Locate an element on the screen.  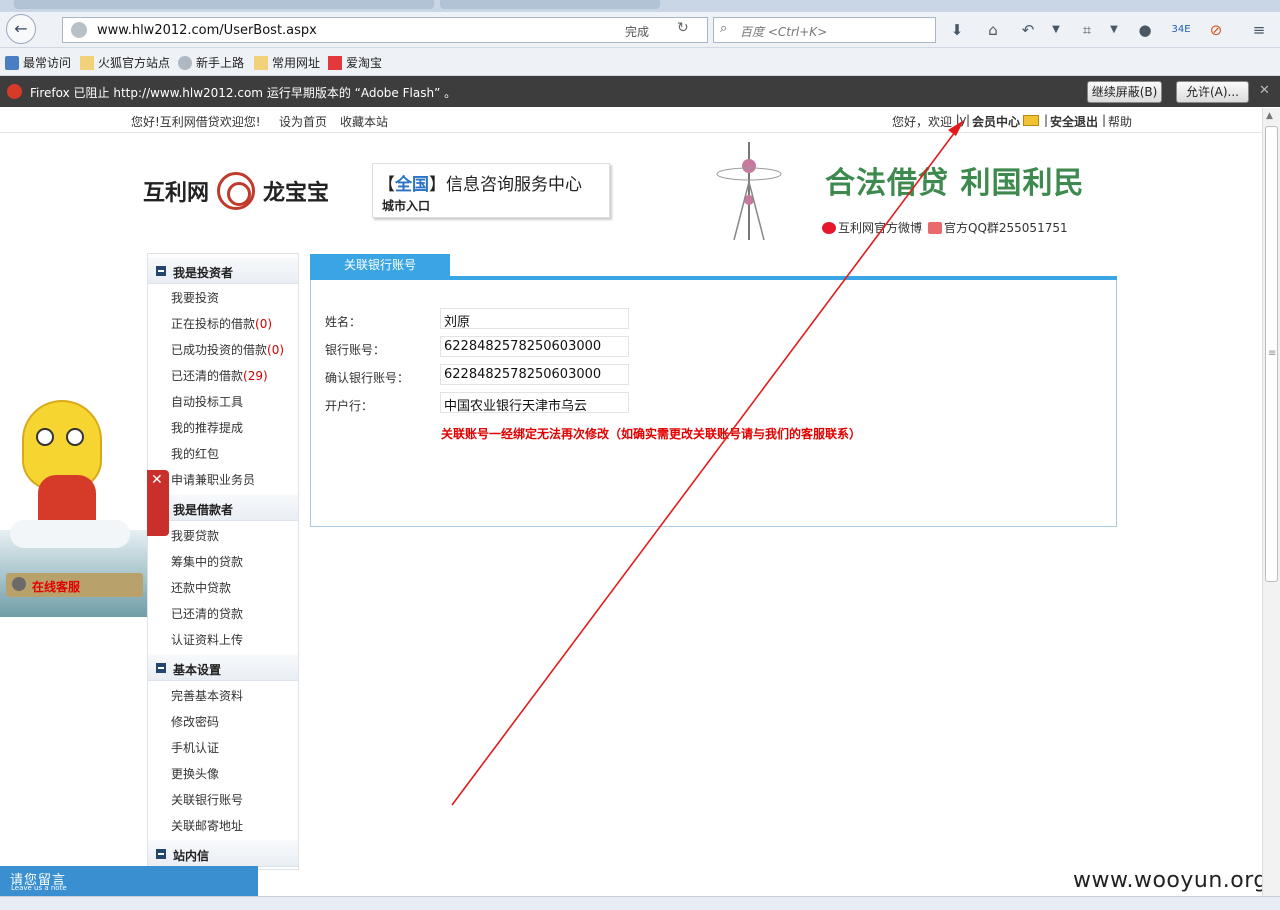
site-logo: 互利网 龙宝宝 is located at coordinates (236, 191).